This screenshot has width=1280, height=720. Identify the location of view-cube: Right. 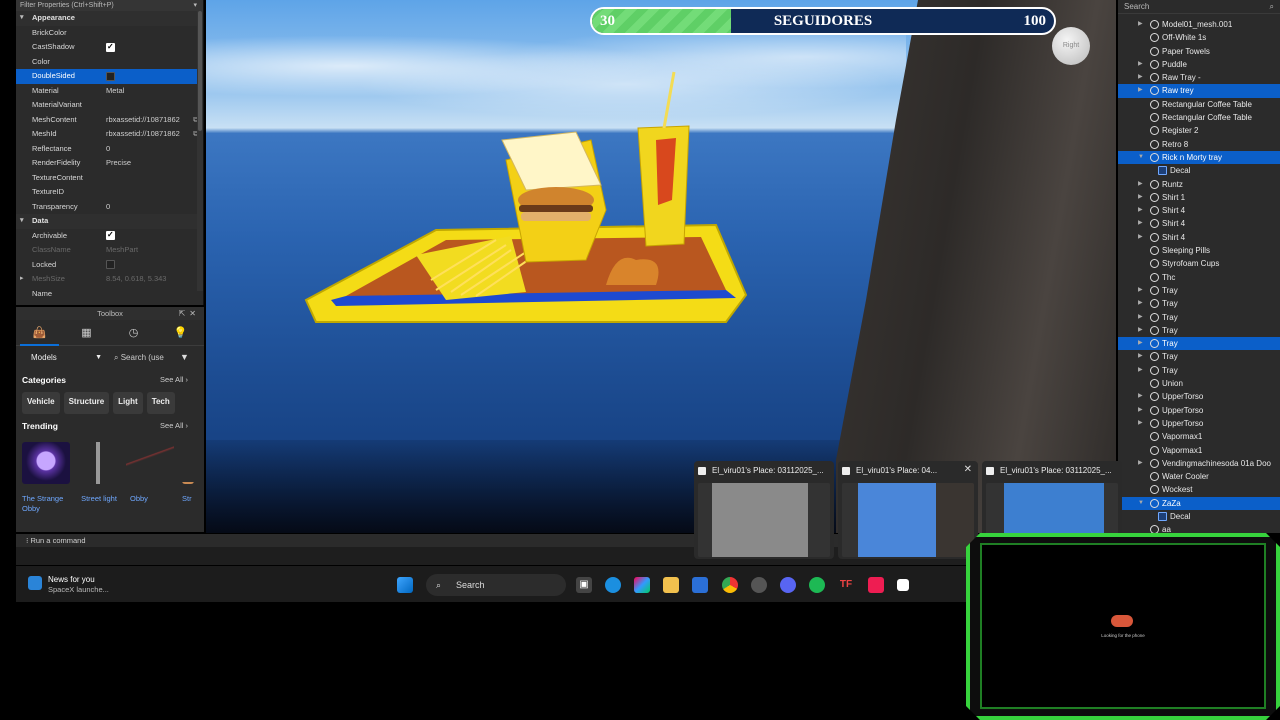
(1071, 46).